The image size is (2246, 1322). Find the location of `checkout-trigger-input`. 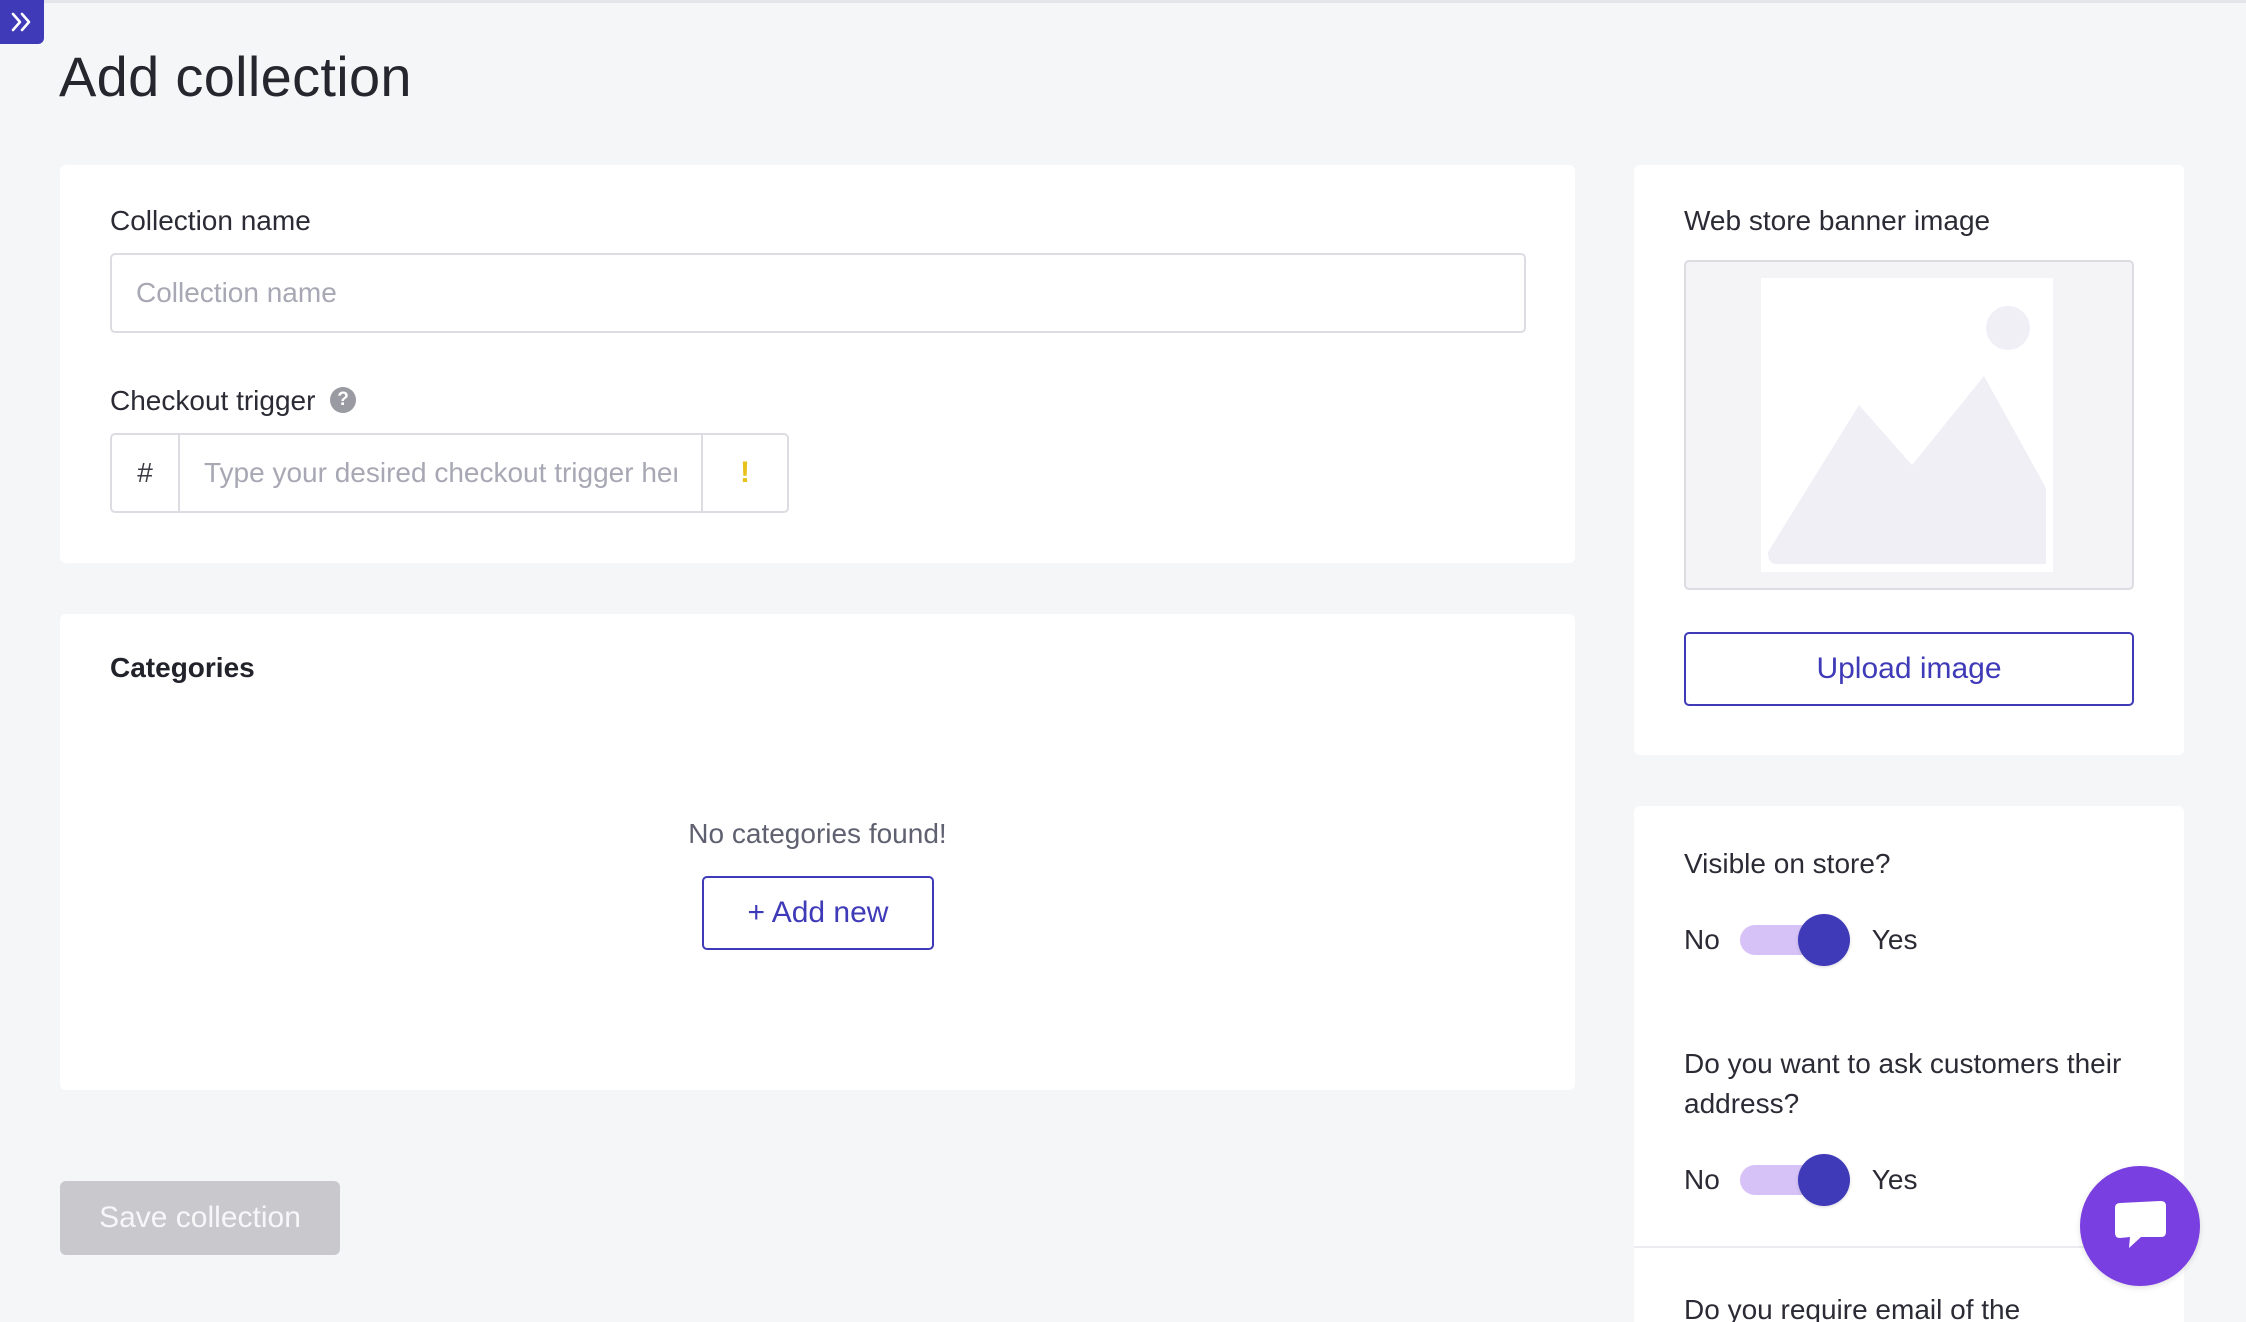

checkout-trigger-input is located at coordinates (440, 473).